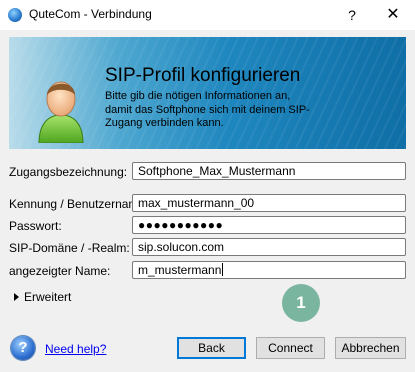 The width and height of the screenshot is (415, 372). What do you see at coordinates (370, 348) in the screenshot?
I see `cancel-button: Abbrechen` at bounding box center [370, 348].